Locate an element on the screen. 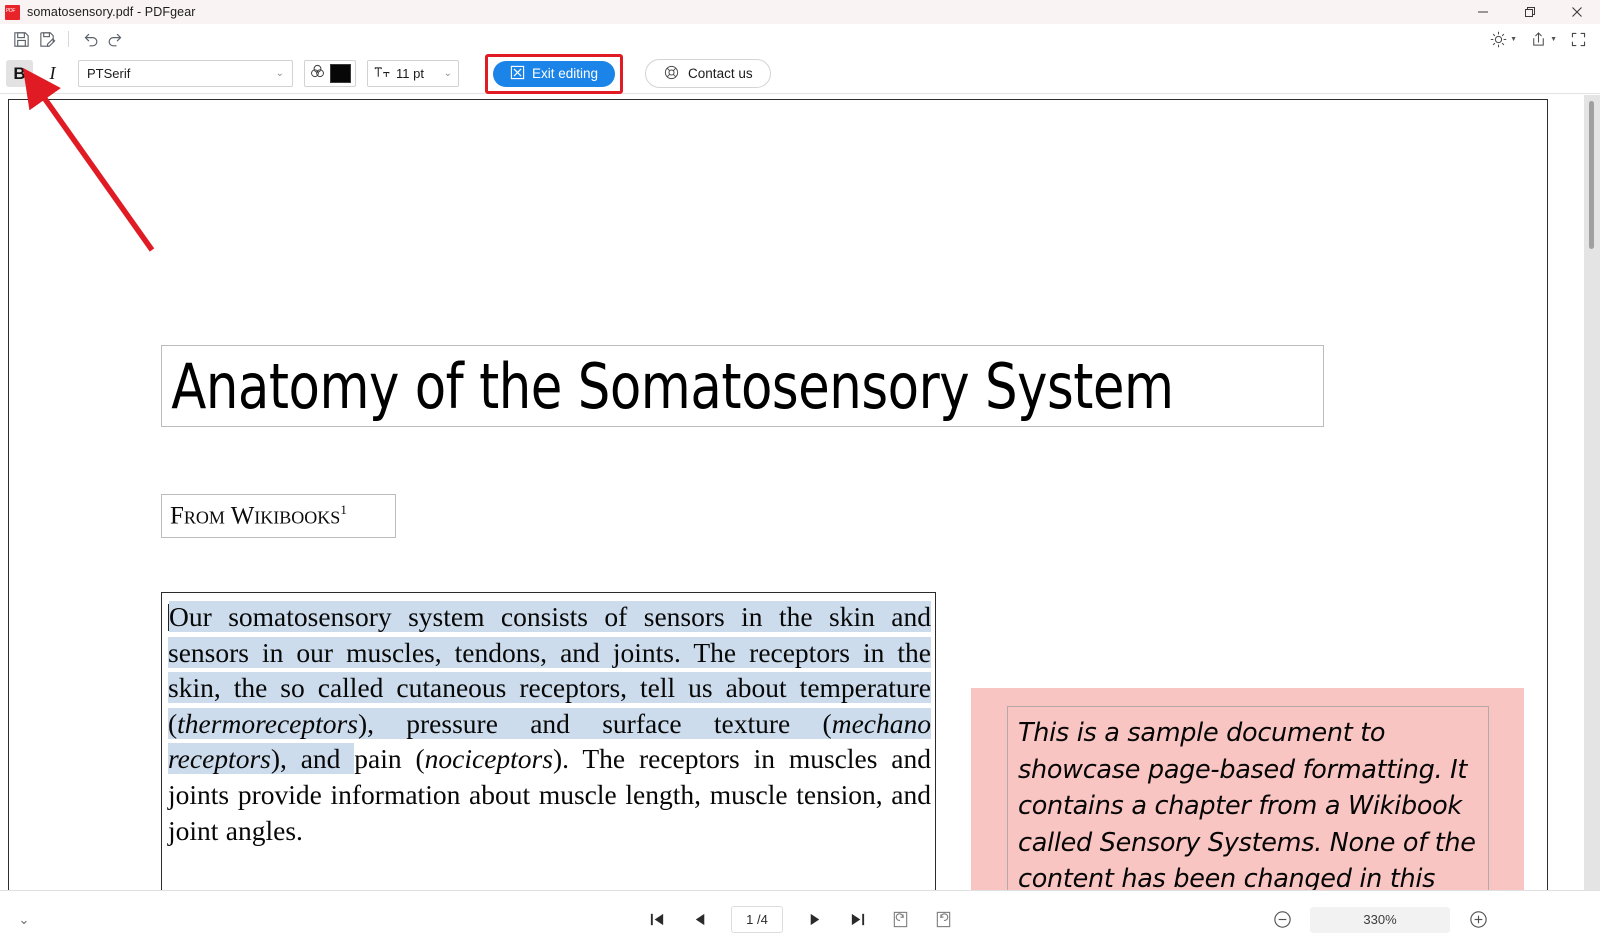  support-headset-icon is located at coordinates (671, 74).